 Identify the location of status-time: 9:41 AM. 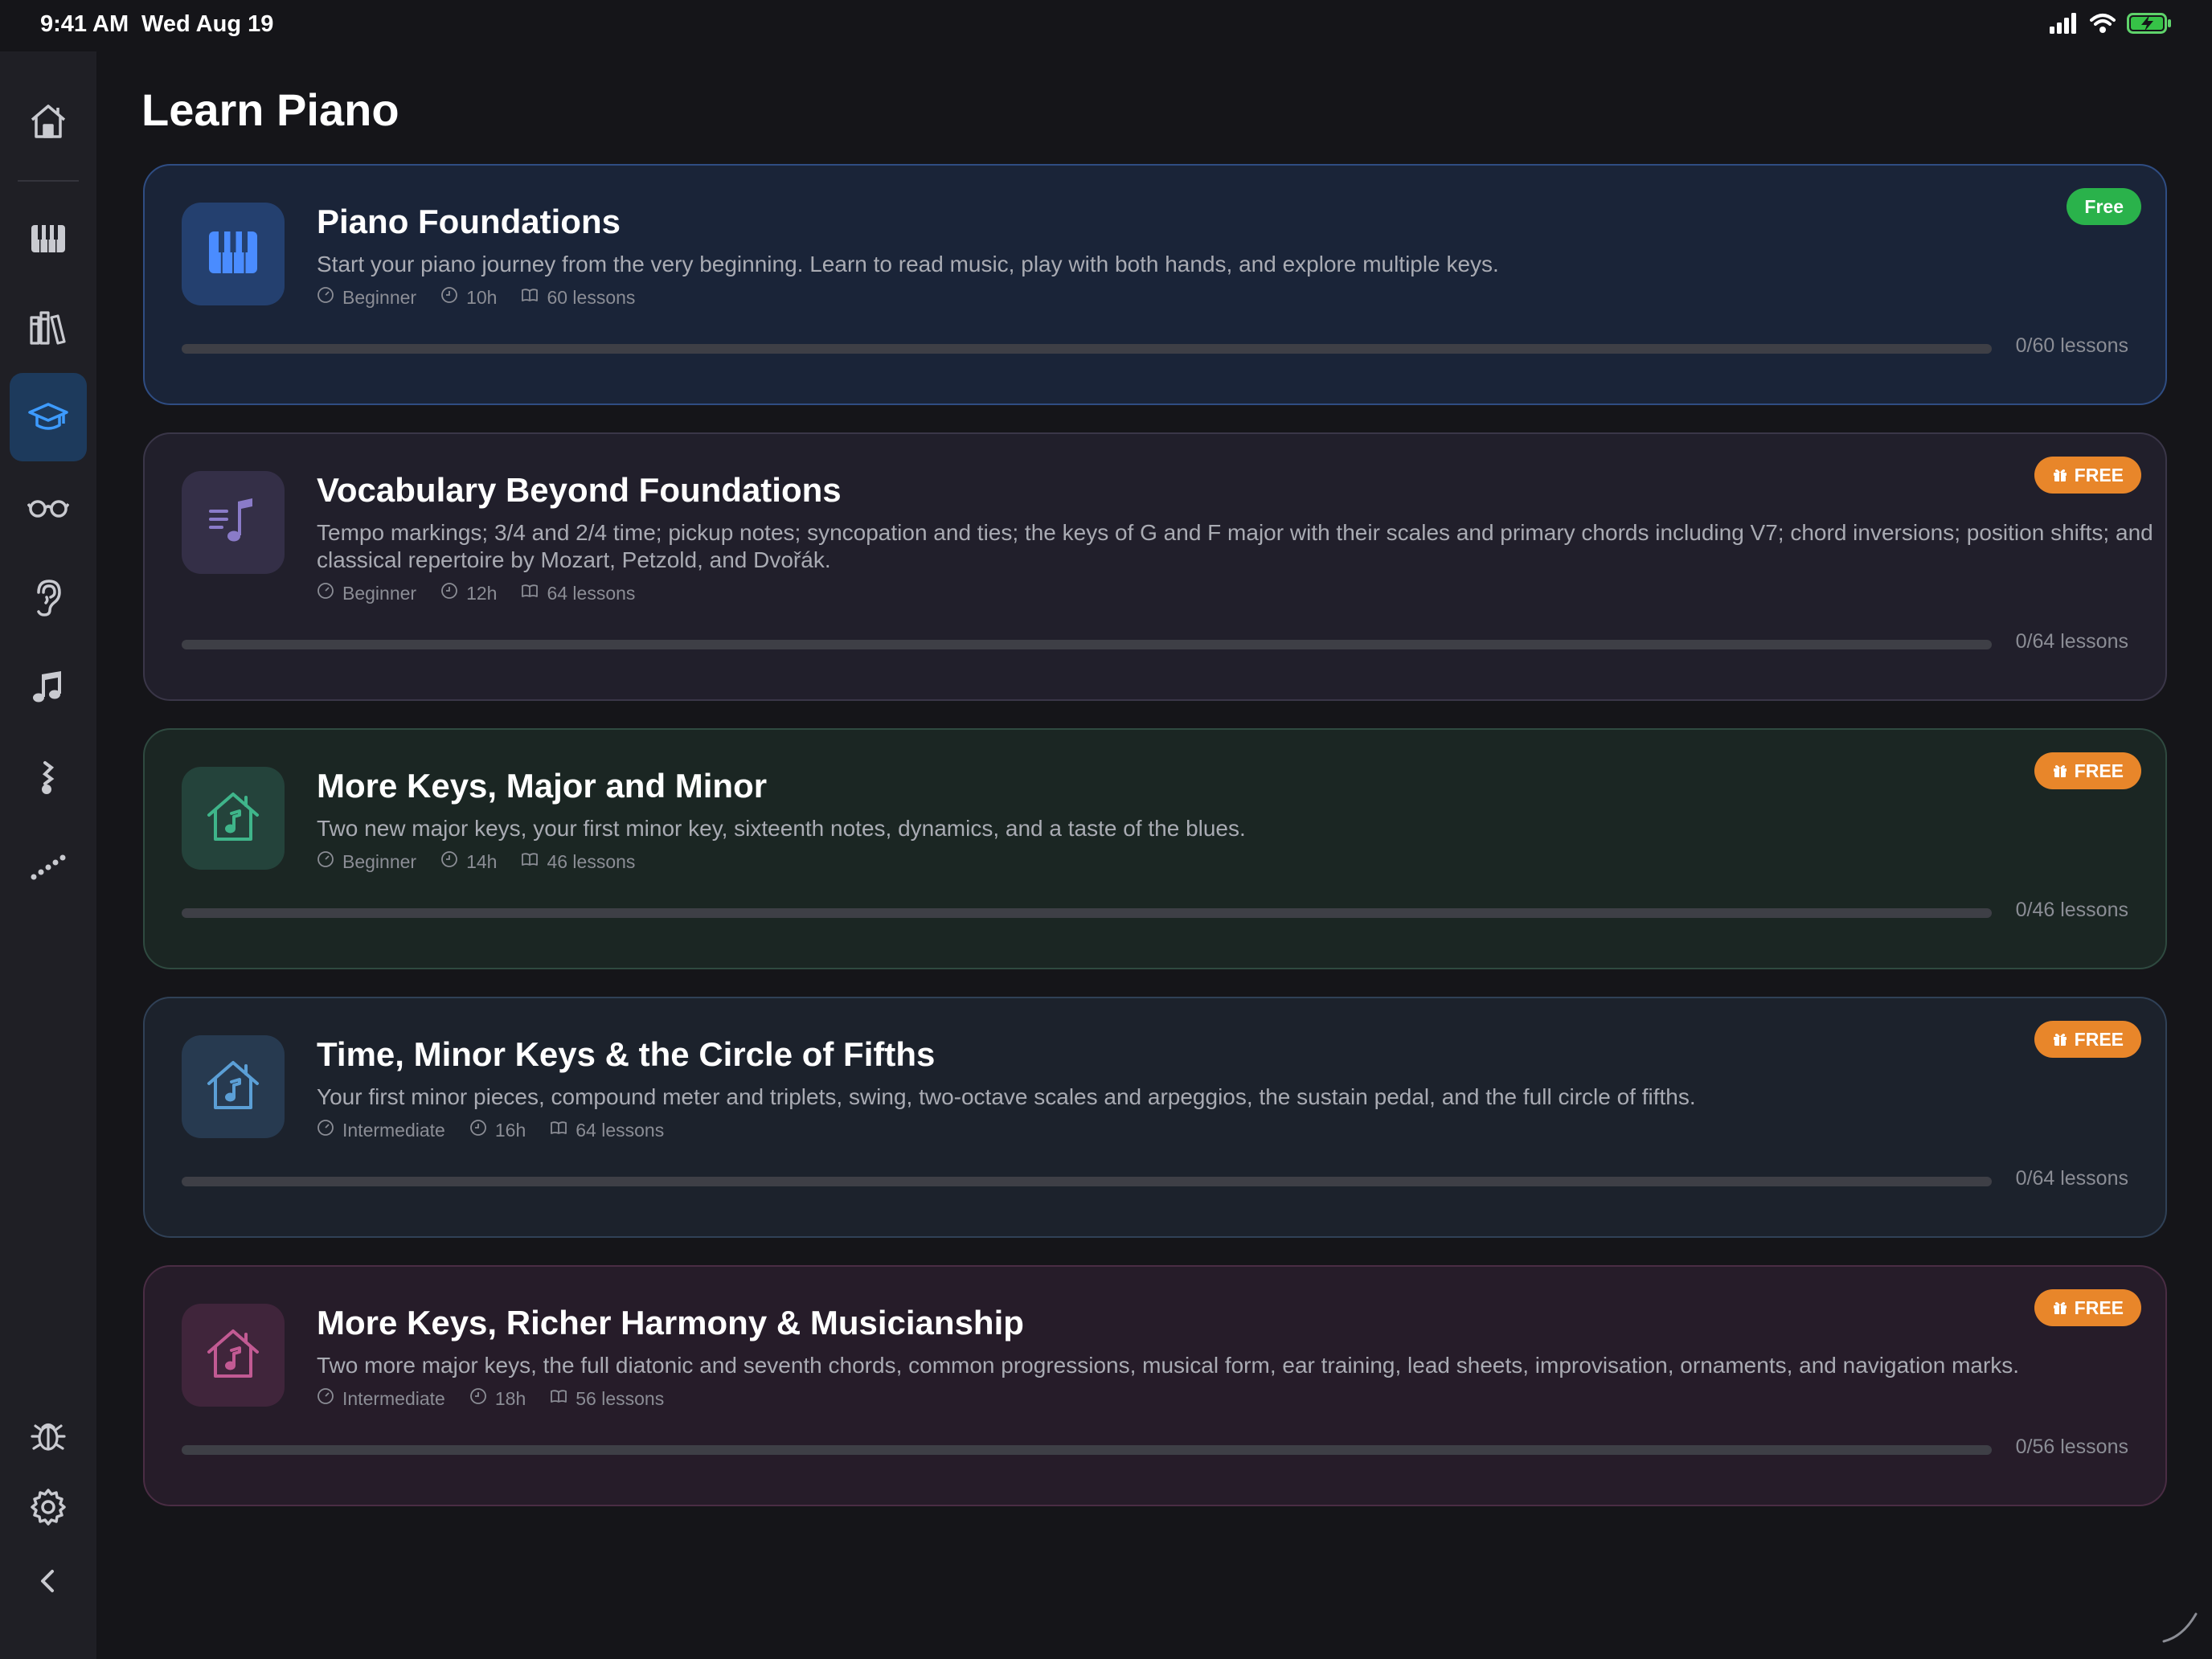
(84, 24).